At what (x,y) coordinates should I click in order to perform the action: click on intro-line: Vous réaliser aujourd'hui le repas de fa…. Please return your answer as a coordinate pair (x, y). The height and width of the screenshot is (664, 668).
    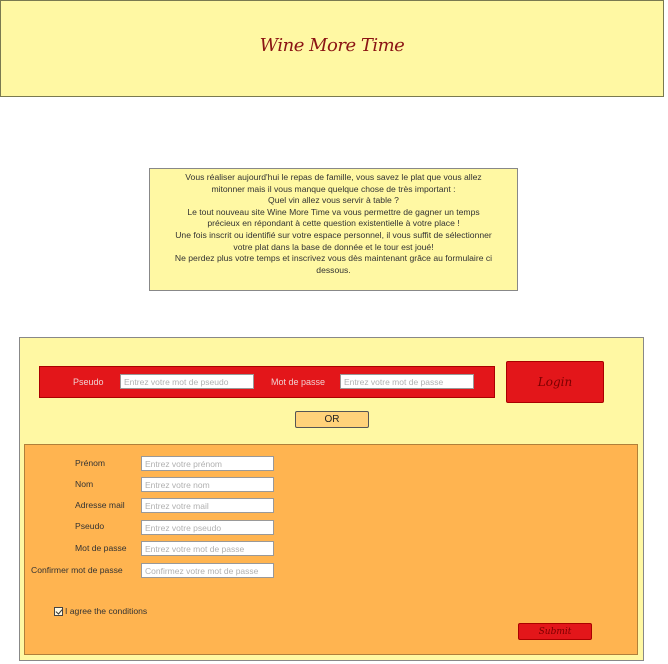
    Looking at the image, I should click on (333, 177).